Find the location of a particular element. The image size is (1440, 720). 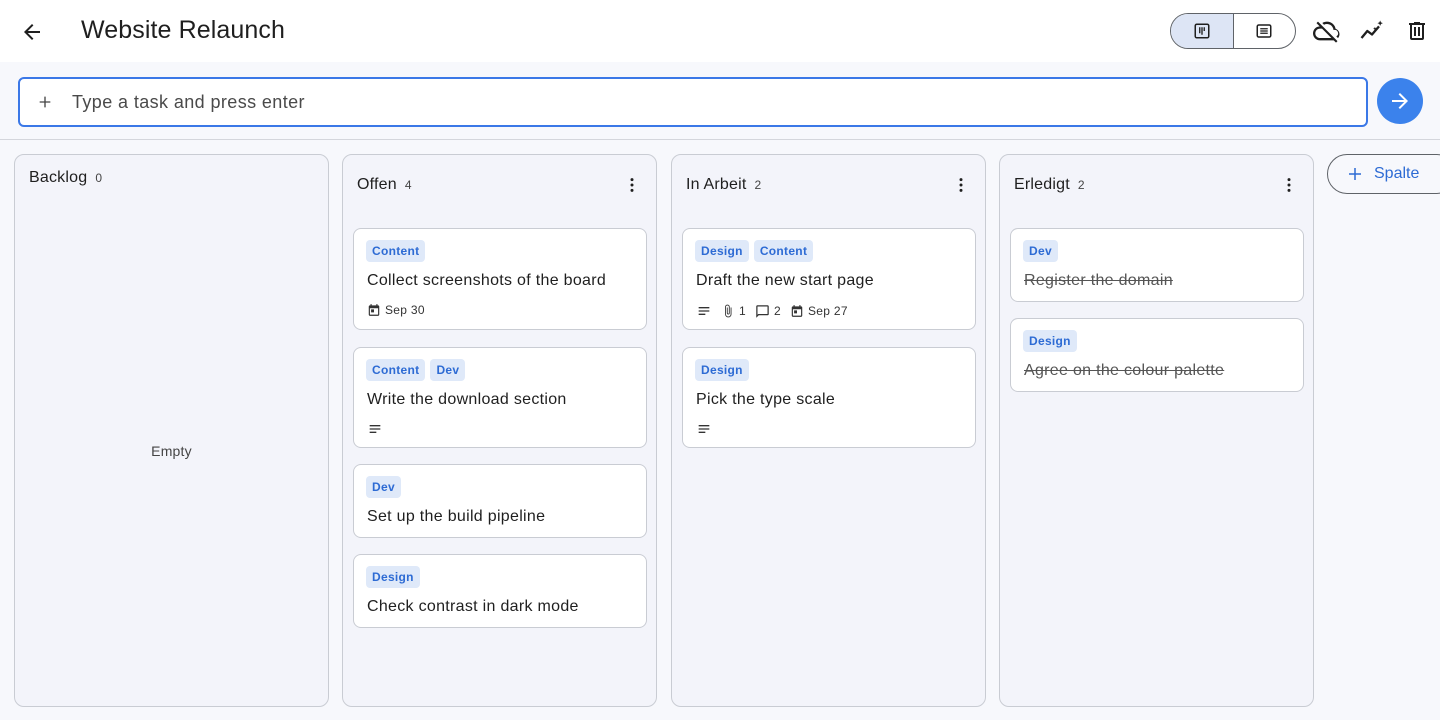

column-header: Offen 4 is located at coordinates (384, 185).